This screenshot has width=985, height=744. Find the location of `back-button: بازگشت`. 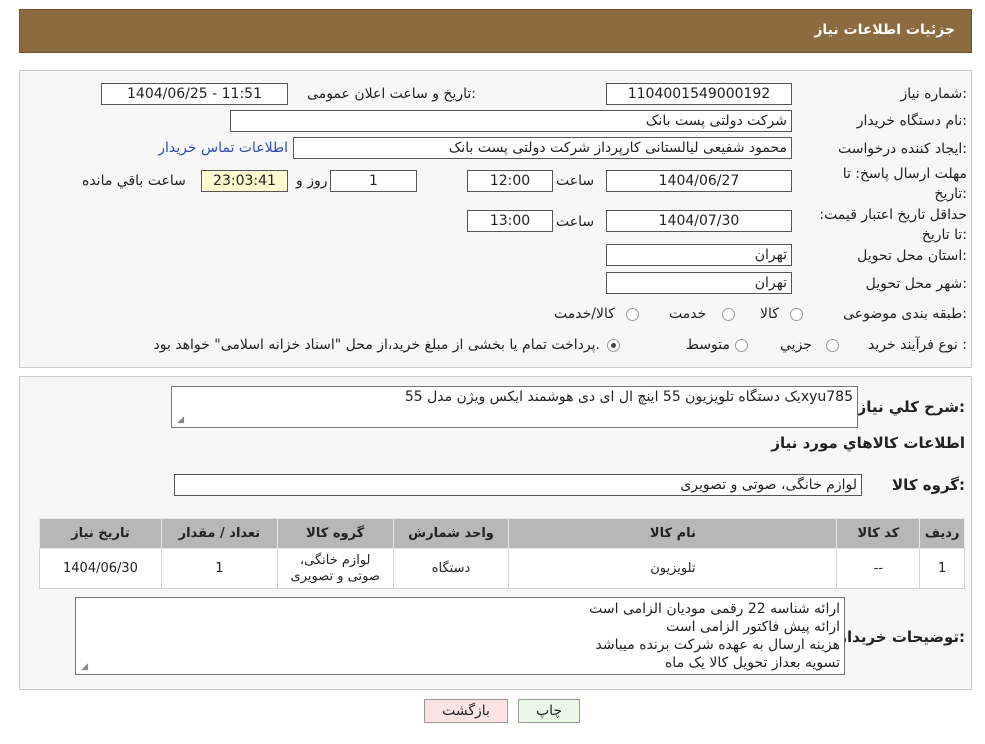

back-button: بازگشت is located at coordinates (466, 711).